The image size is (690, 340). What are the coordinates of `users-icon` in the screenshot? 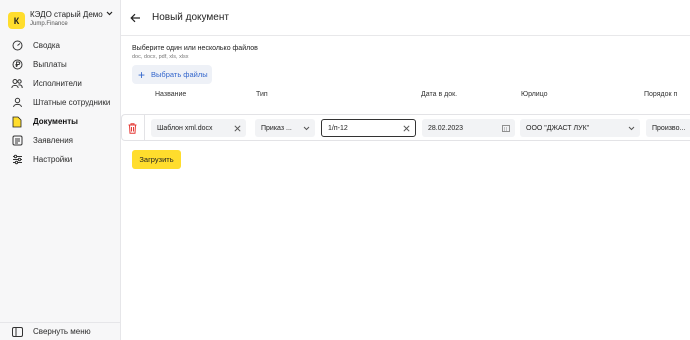 It's located at (17, 84).